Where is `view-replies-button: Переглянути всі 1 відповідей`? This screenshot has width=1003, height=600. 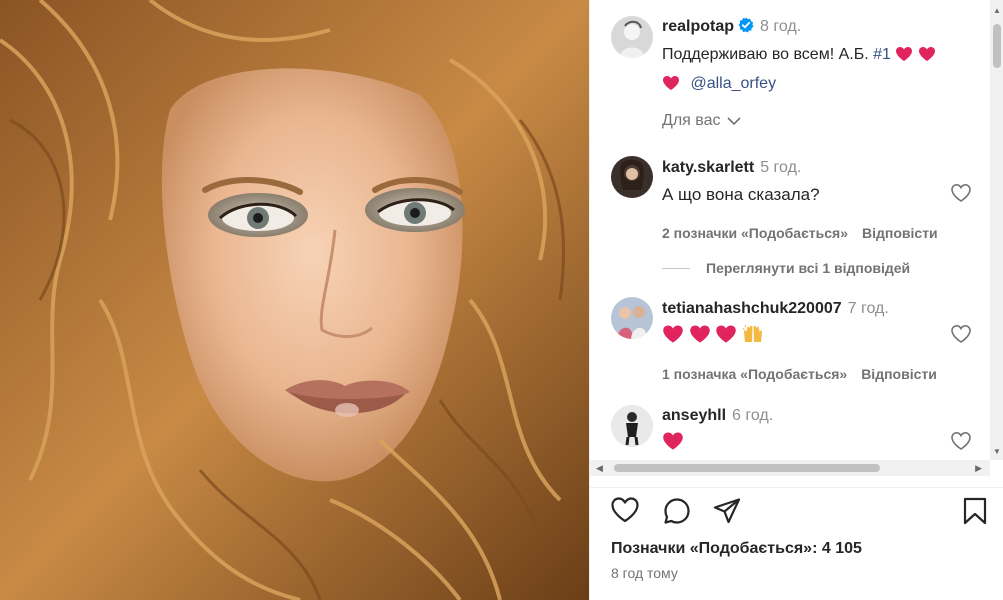 view-replies-button: Переглянути всі 1 відповідей is located at coordinates (786, 268).